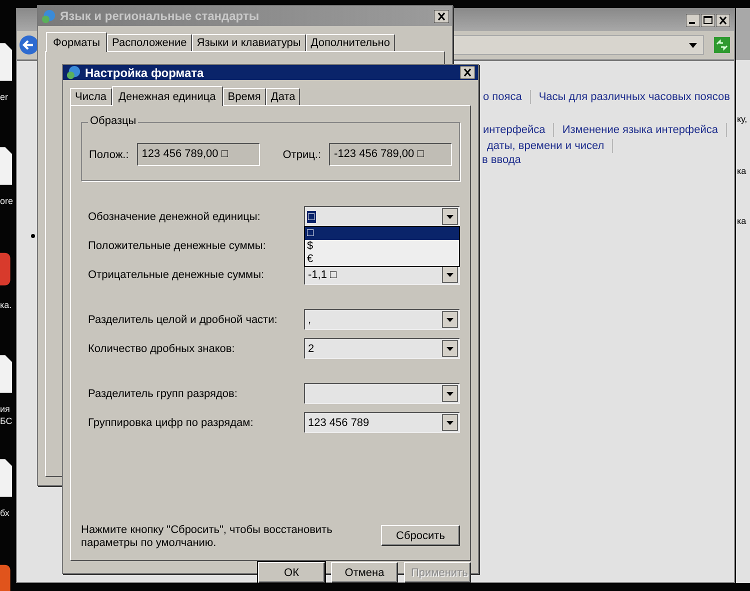  Describe the element at coordinates (6, 305) in the screenshot. I see `icon-label: ка.` at that location.